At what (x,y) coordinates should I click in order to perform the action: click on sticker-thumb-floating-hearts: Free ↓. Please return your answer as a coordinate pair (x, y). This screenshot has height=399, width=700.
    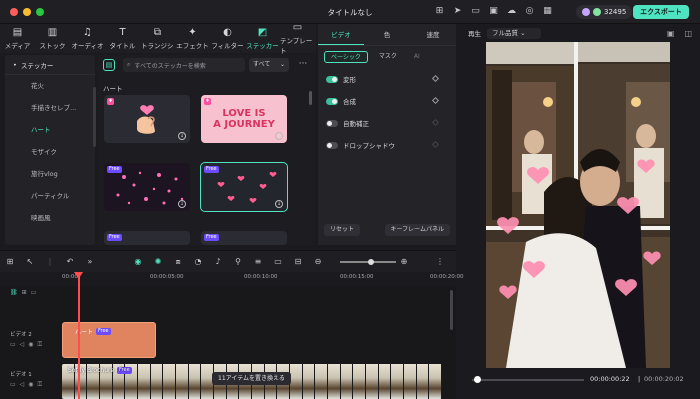
    Looking at the image, I should click on (244, 187).